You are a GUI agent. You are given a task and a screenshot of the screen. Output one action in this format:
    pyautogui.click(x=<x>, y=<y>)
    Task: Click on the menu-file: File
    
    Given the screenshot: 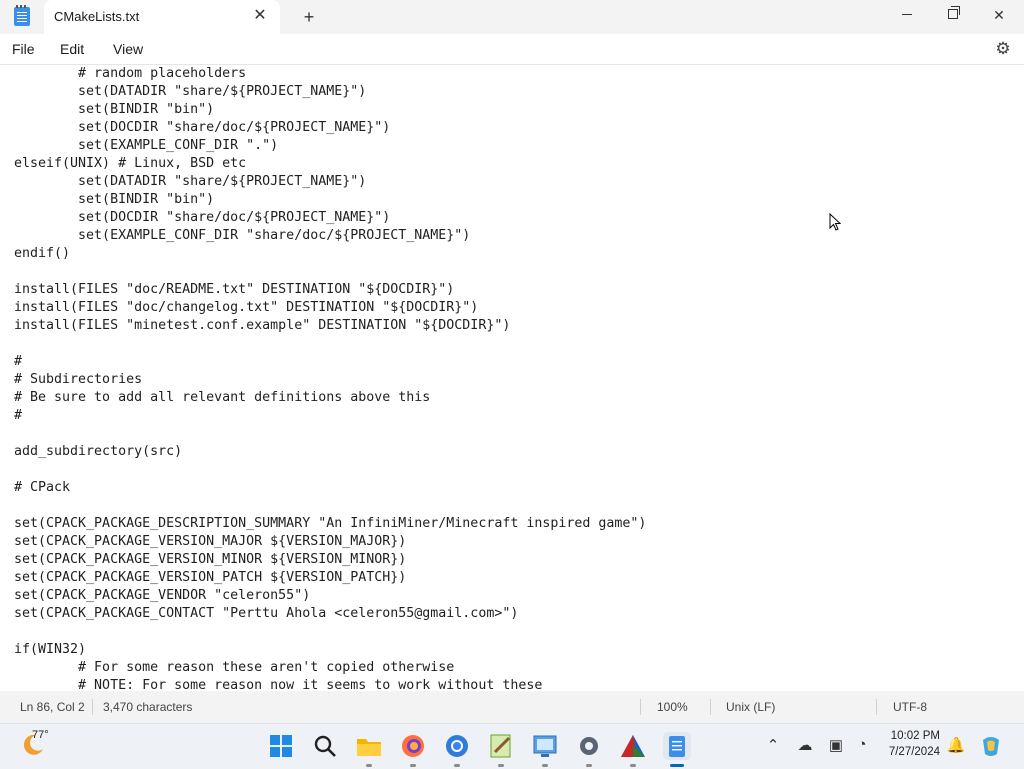 What is the action you would take?
    pyautogui.click(x=23, y=49)
    